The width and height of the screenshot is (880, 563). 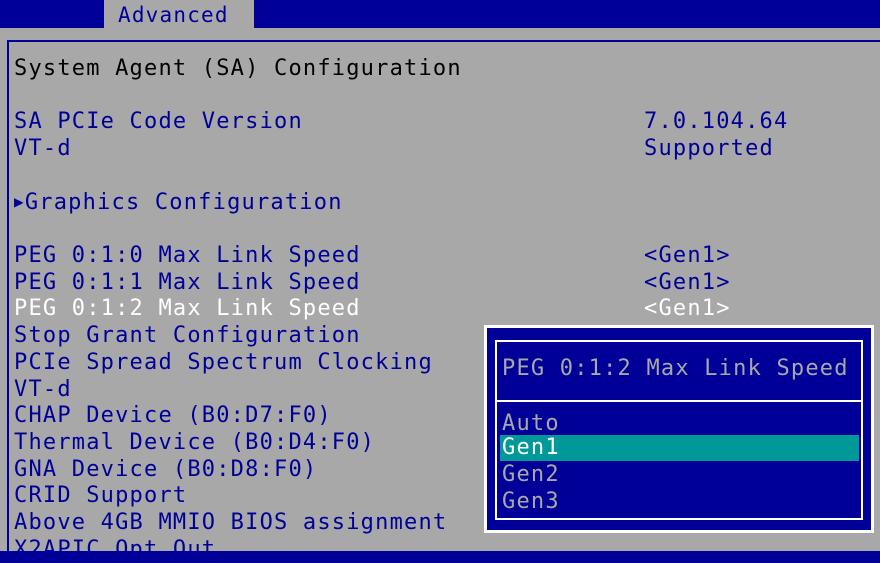 I want to click on setting-thermal-device: Thermal Device (B0:D4:F0), so click(x=194, y=443).